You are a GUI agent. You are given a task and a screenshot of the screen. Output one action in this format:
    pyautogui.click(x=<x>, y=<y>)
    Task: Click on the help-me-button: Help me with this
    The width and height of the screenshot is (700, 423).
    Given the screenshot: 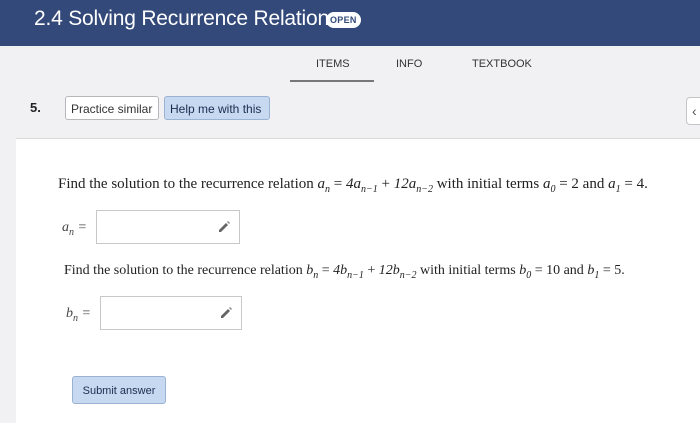 What is the action you would take?
    pyautogui.click(x=217, y=108)
    